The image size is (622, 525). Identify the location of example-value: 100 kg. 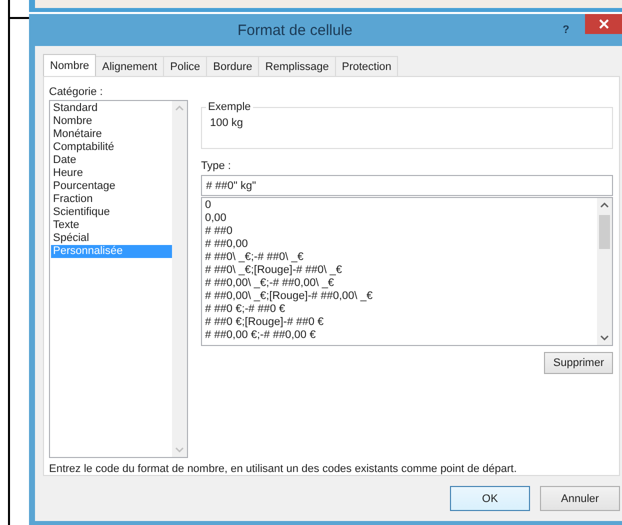
(227, 123).